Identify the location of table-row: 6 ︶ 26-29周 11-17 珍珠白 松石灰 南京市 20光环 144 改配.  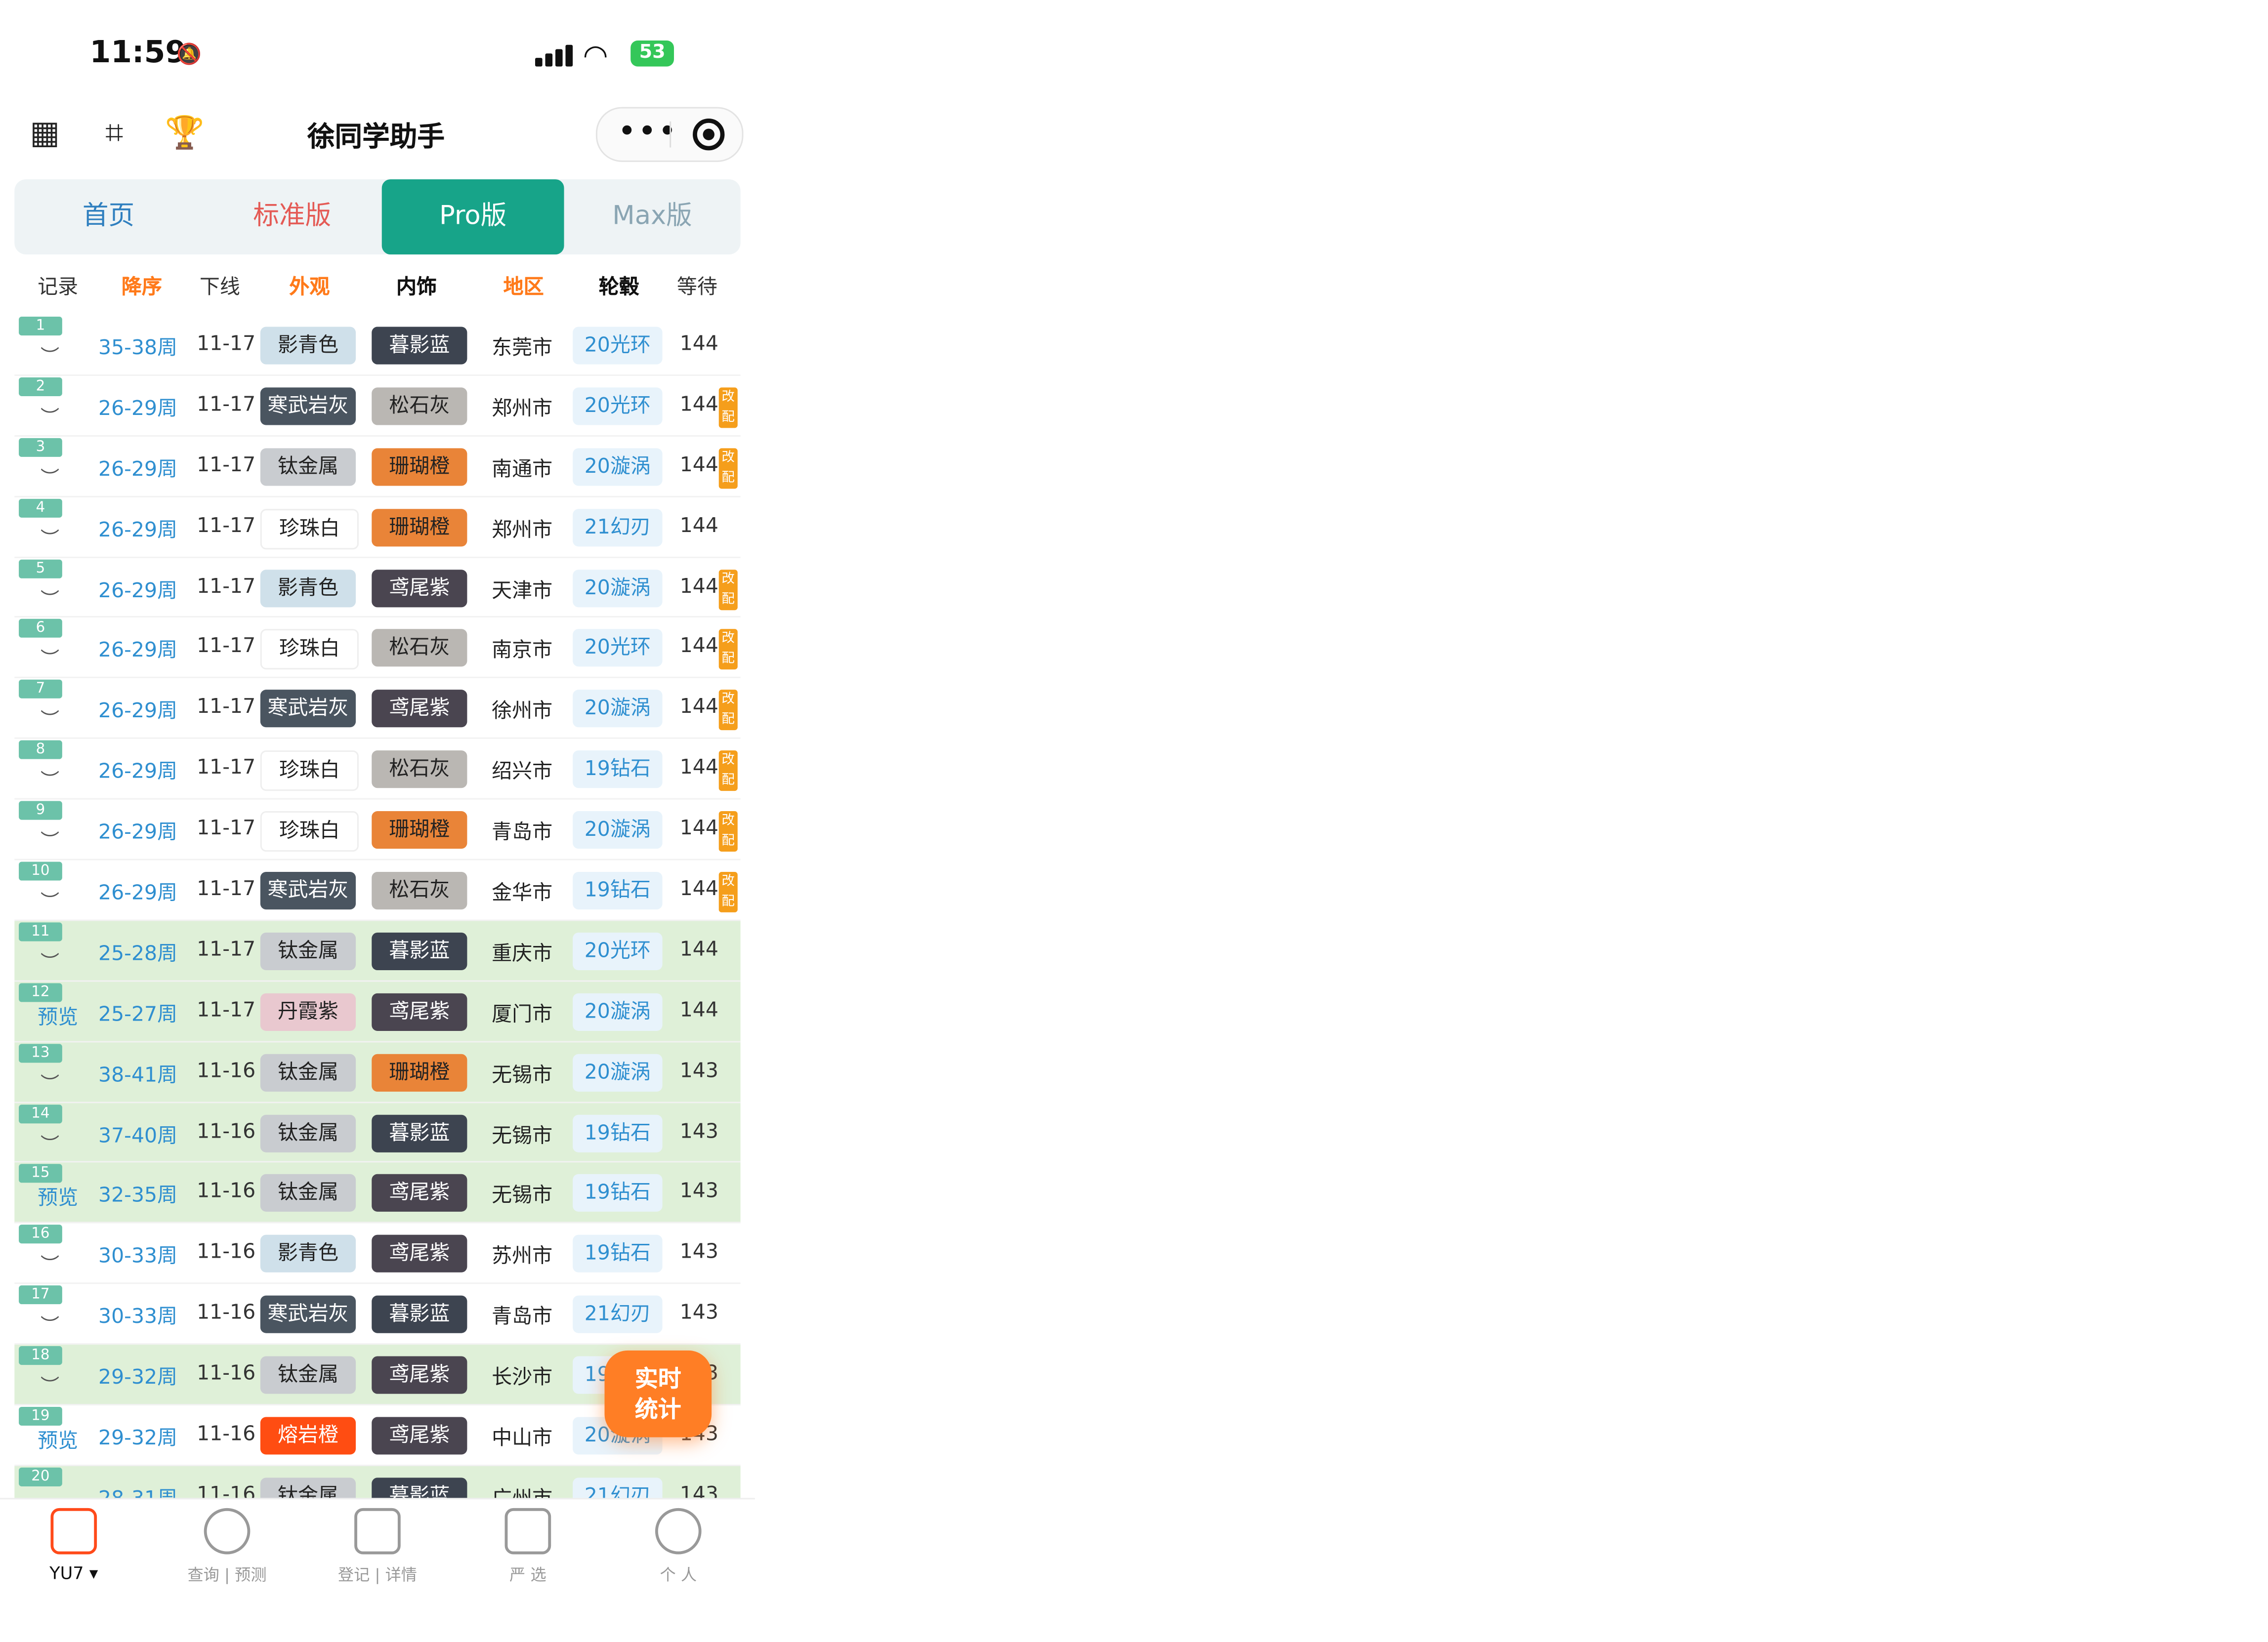
(377, 648).